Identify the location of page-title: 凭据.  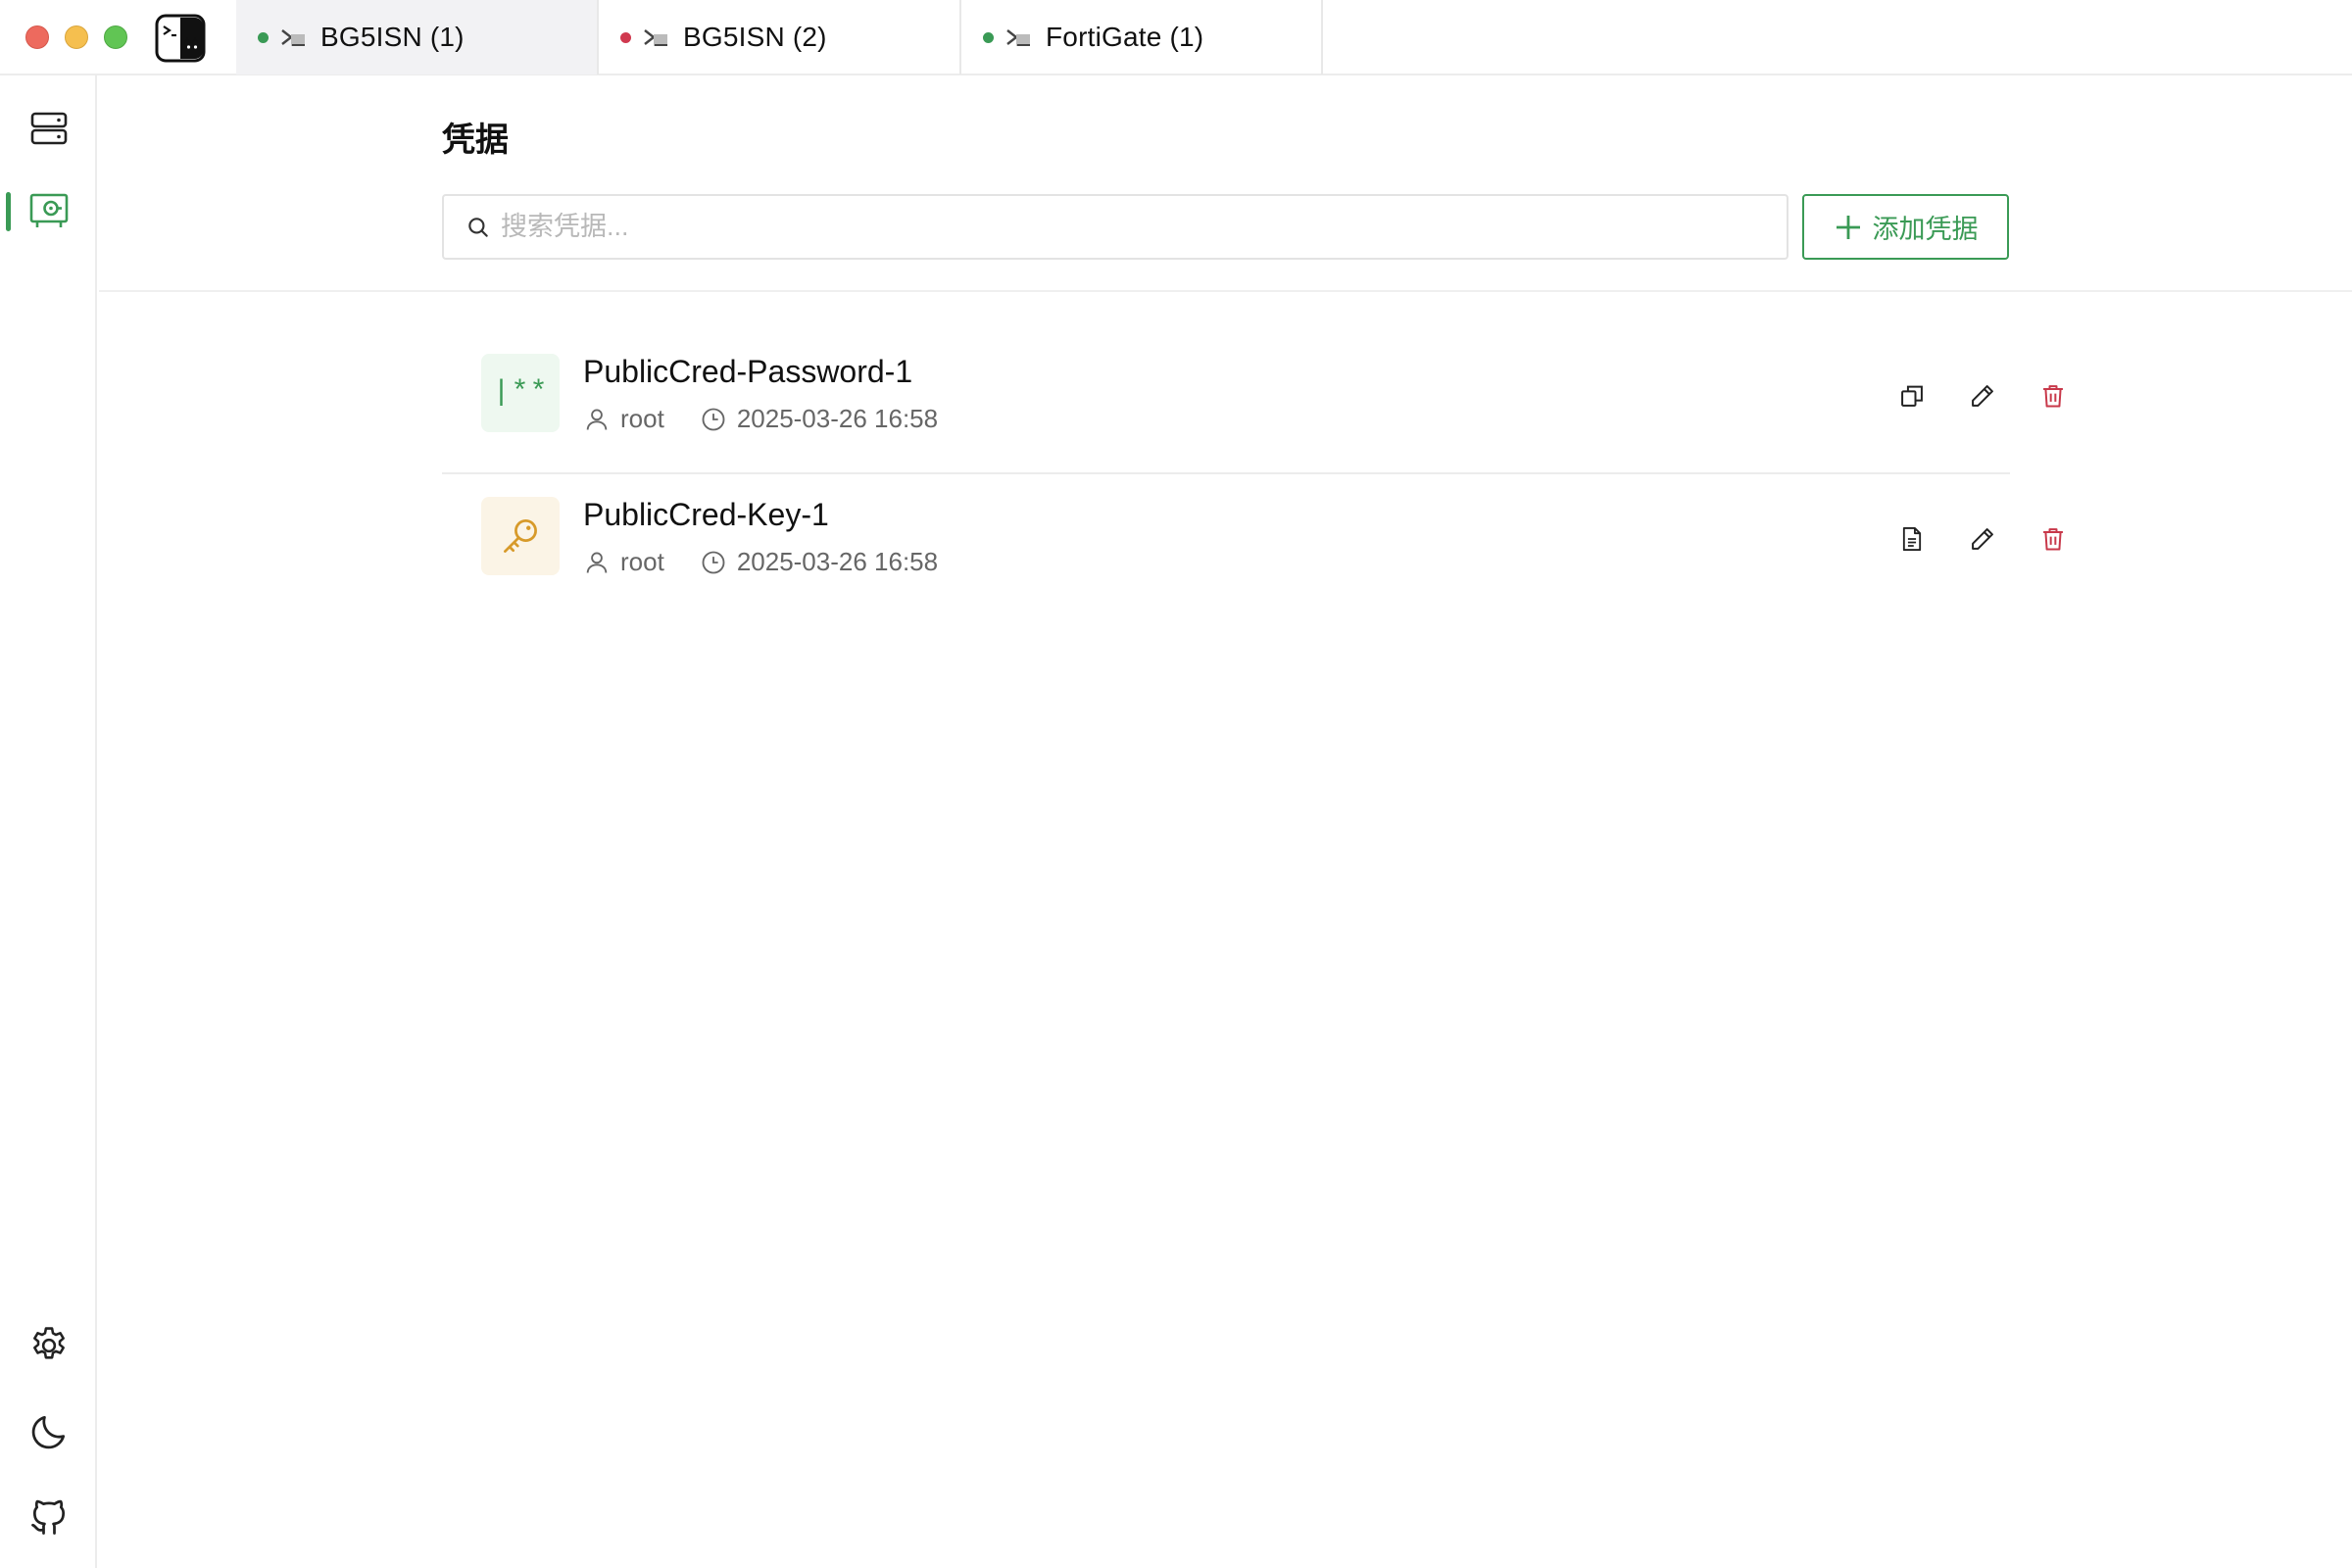
(475, 140).